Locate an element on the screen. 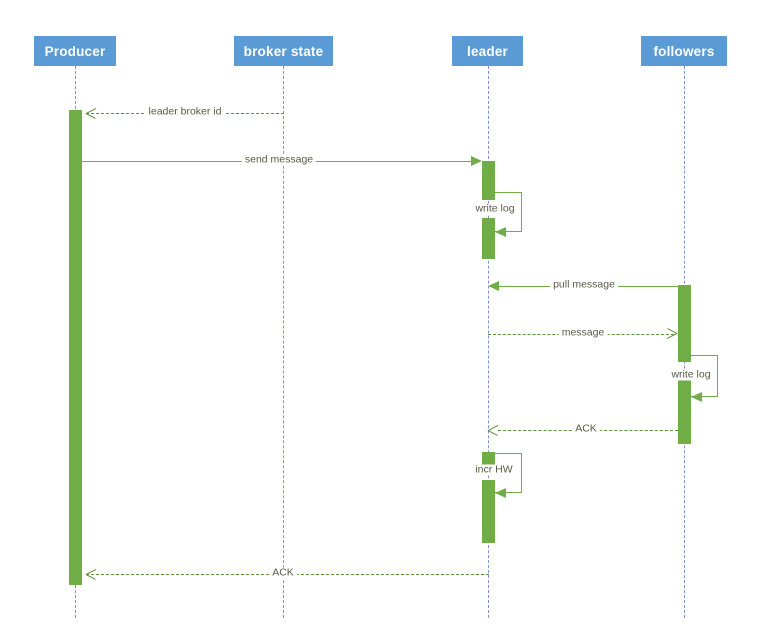  participant-label-leader: leader is located at coordinates (487, 51).